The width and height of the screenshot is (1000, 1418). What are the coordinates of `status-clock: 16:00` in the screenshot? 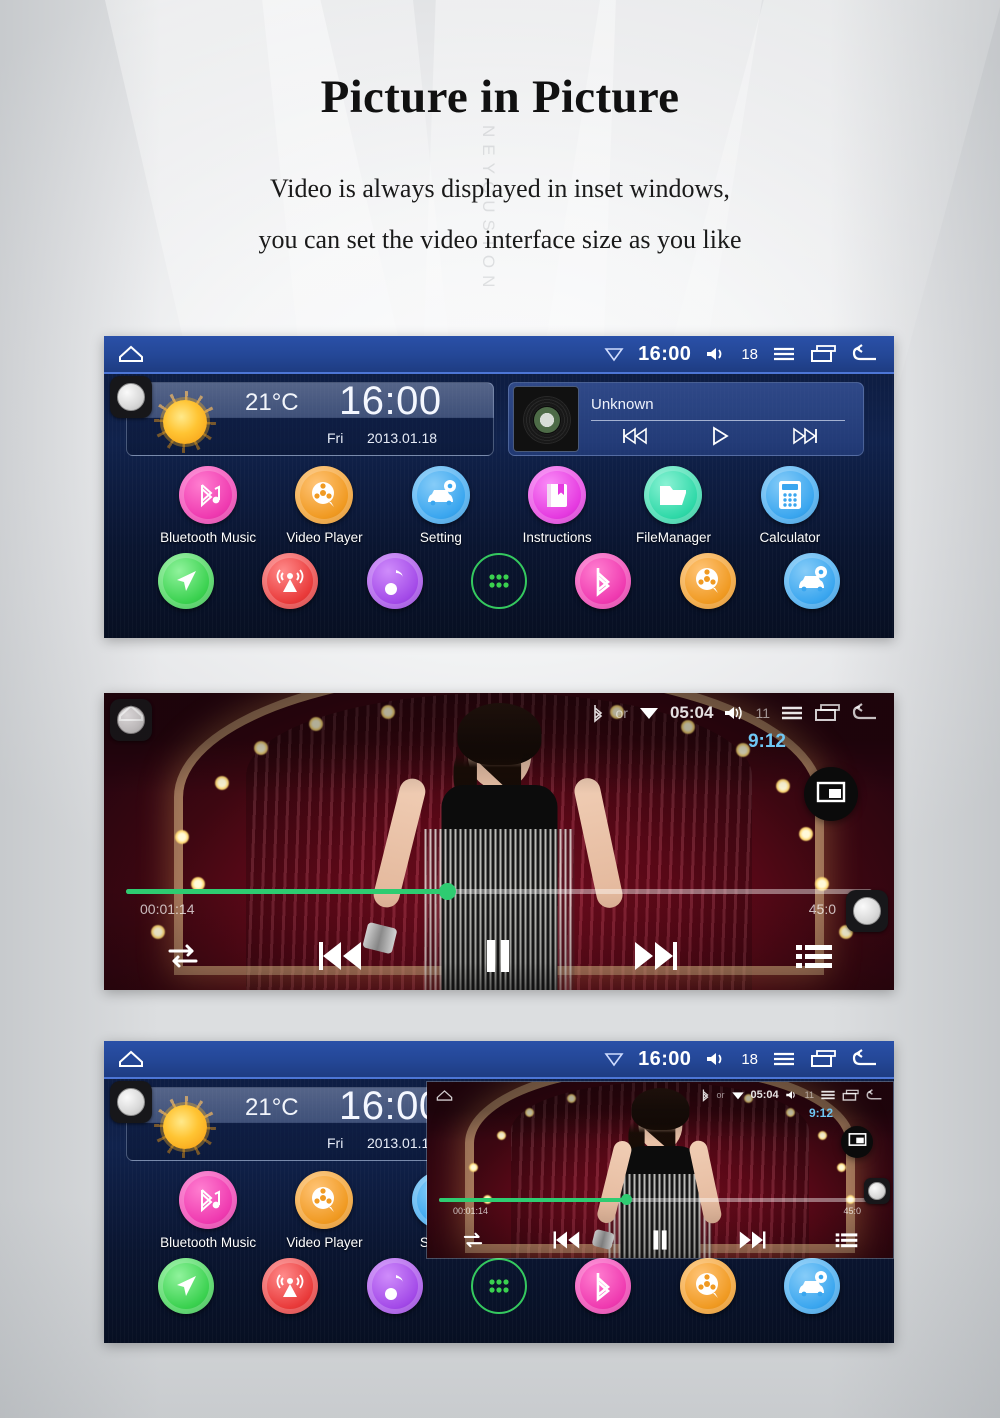 It's located at (665, 353).